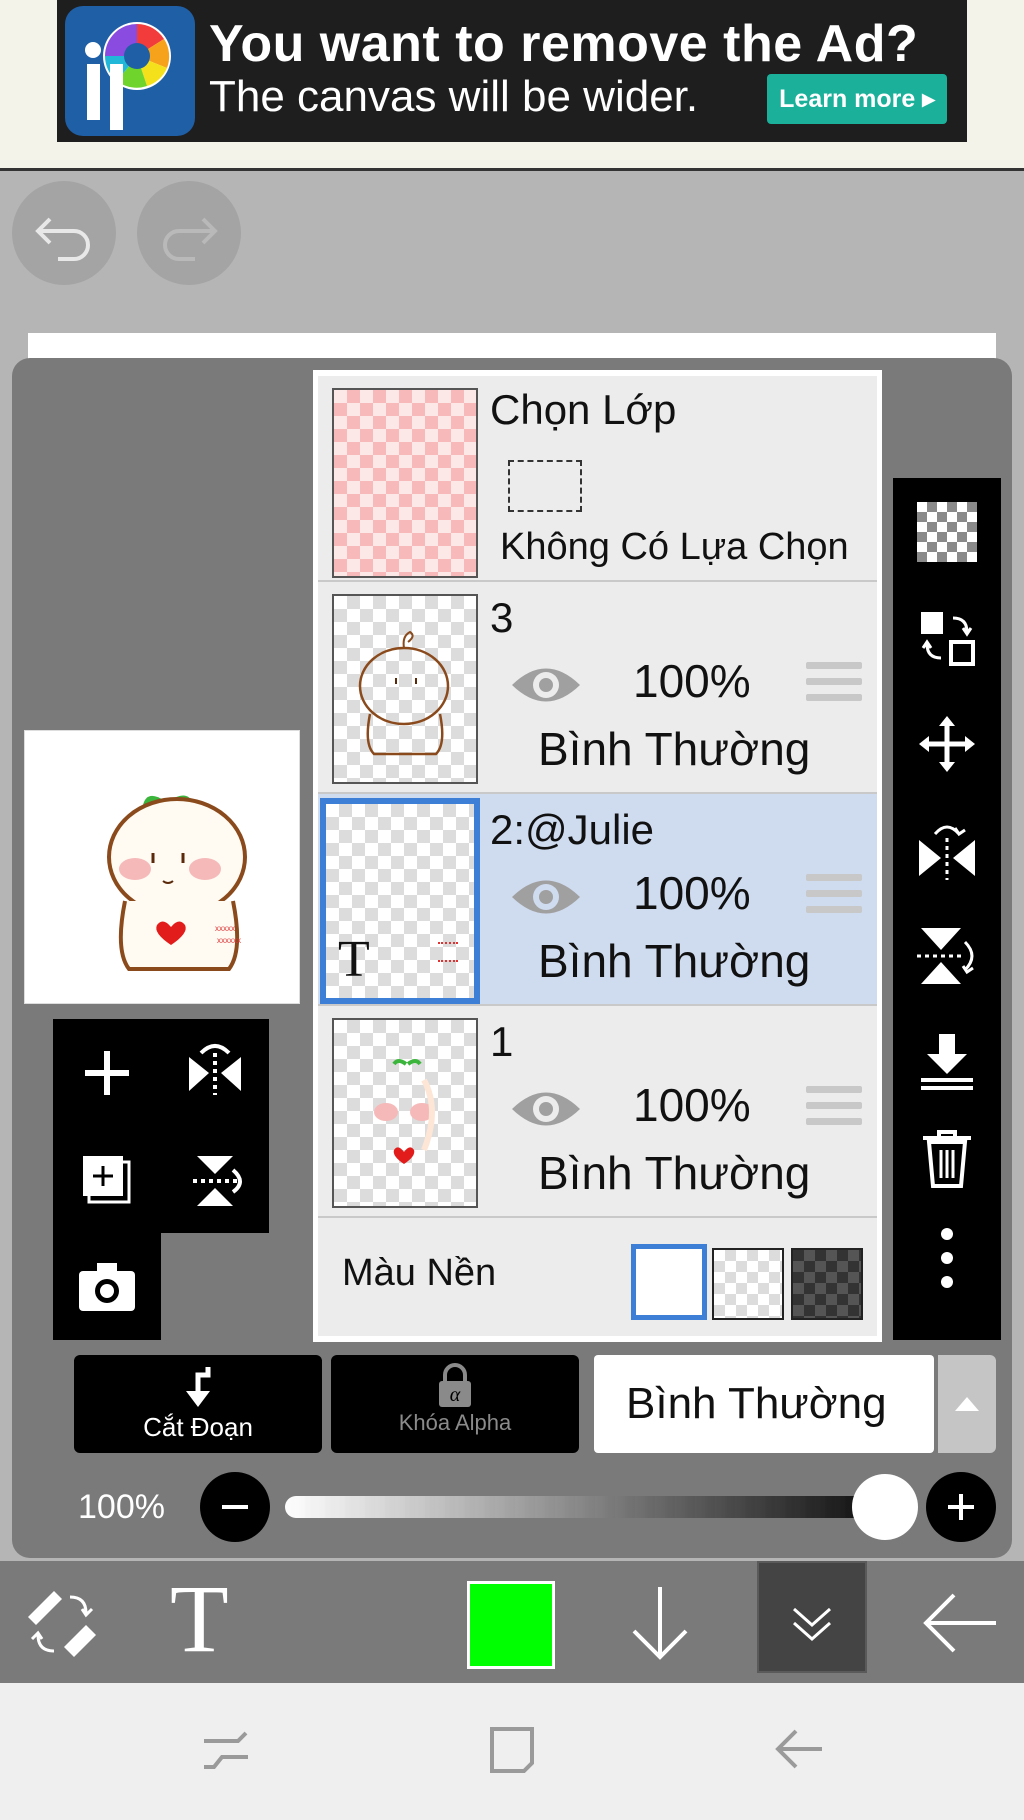 The image size is (1024, 1820). Describe the element at coordinates (199, 1618) in the screenshot. I see `text-icon: T` at that location.